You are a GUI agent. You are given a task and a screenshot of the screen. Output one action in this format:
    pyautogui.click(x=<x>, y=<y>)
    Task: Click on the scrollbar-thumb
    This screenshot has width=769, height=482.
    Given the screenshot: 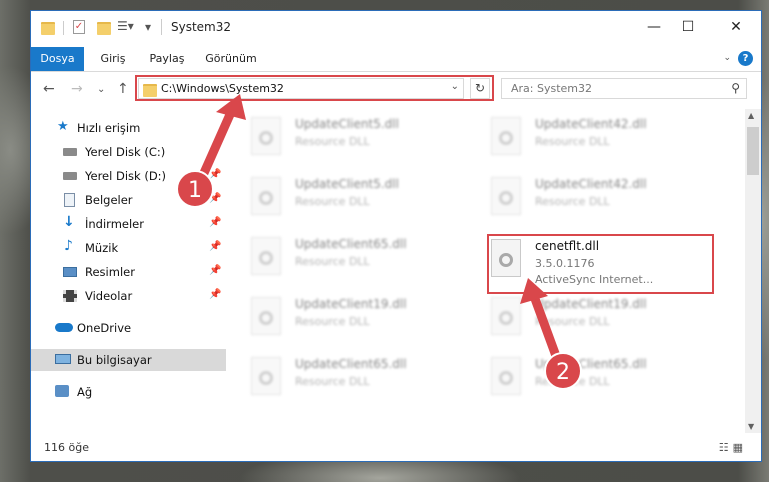 What is the action you would take?
    pyautogui.click(x=753, y=151)
    